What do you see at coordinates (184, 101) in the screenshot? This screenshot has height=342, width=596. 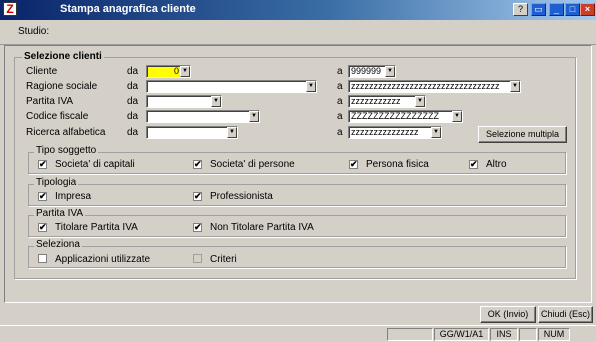 I see `partita-iva-from-combo: ▼` at bounding box center [184, 101].